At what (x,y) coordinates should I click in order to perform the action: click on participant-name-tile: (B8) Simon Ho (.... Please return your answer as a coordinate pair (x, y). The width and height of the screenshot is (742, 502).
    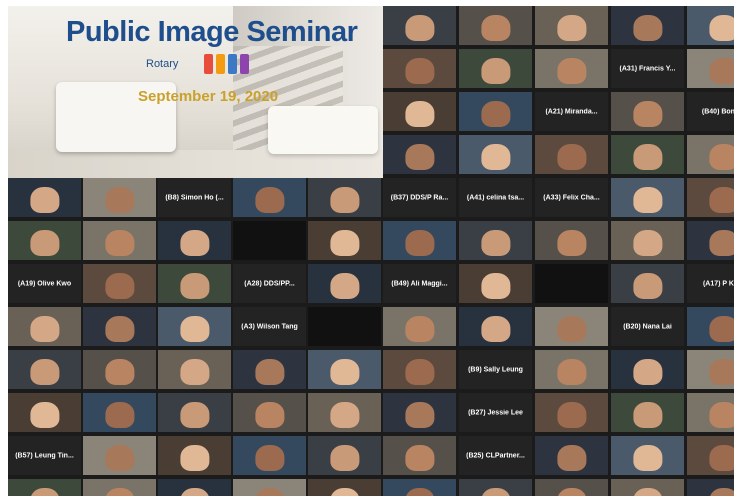
    Looking at the image, I should click on (194, 197).